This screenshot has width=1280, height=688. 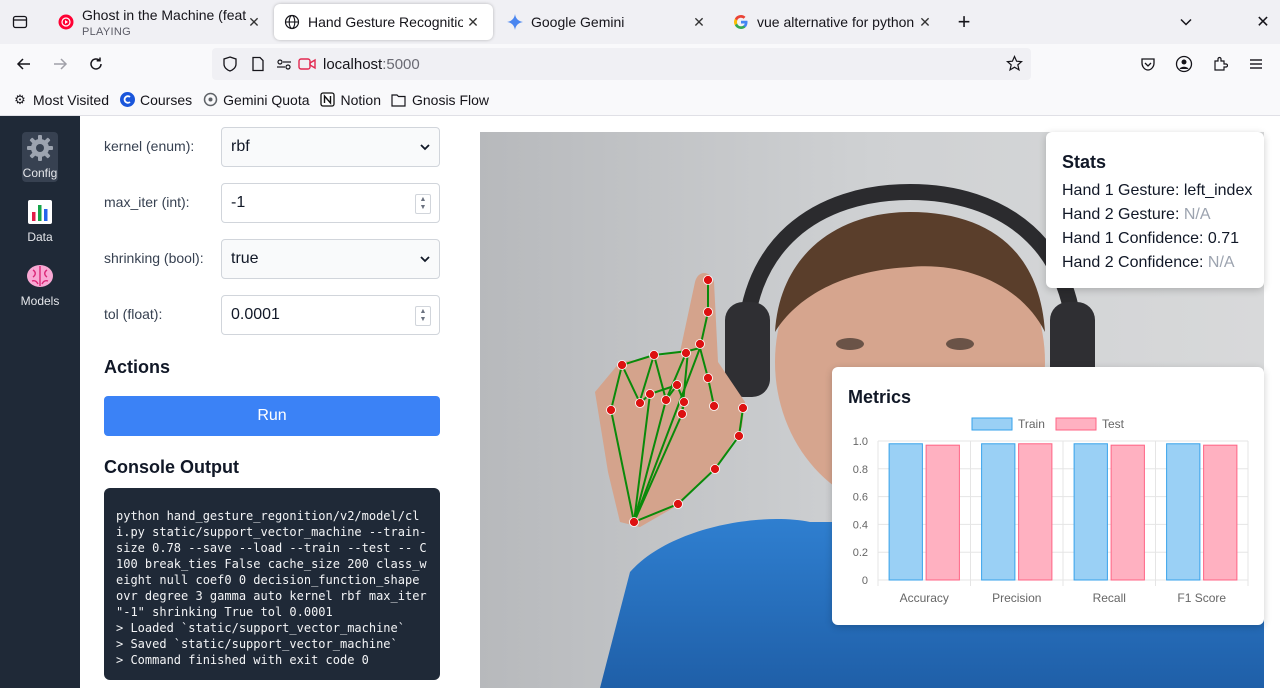 What do you see at coordinates (1031, 424) in the screenshot?
I see `legend-label: Train` at bounding box center [1031, 424].